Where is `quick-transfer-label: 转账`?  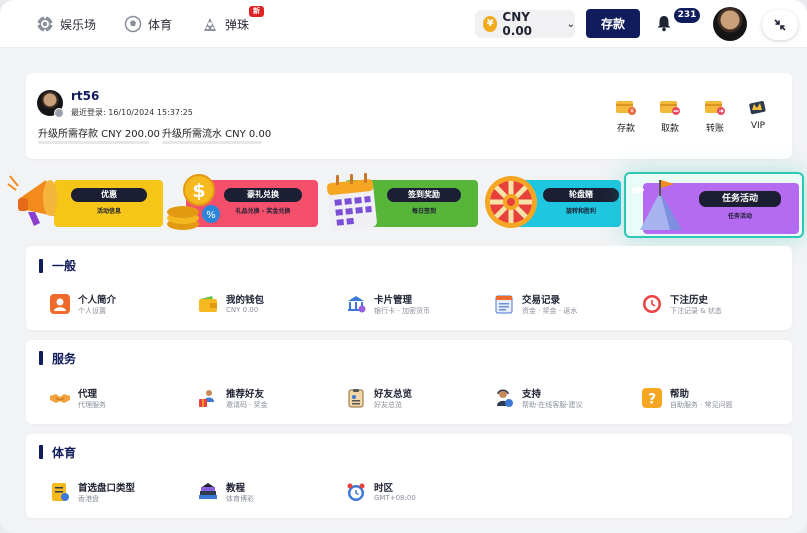 quick-transfer-label: 转账 is located at coordinates (714, 129).